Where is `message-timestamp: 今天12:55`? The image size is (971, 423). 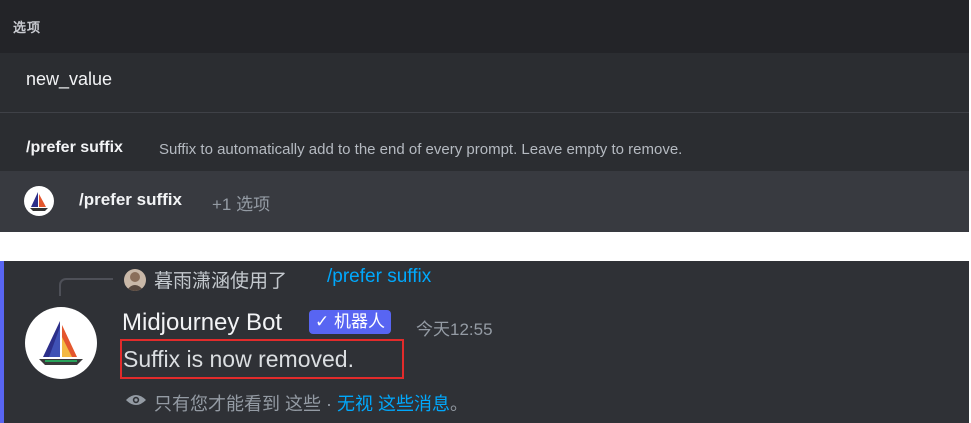 message-timestamp: 今天12:55 is located at coordinates (454, 329).